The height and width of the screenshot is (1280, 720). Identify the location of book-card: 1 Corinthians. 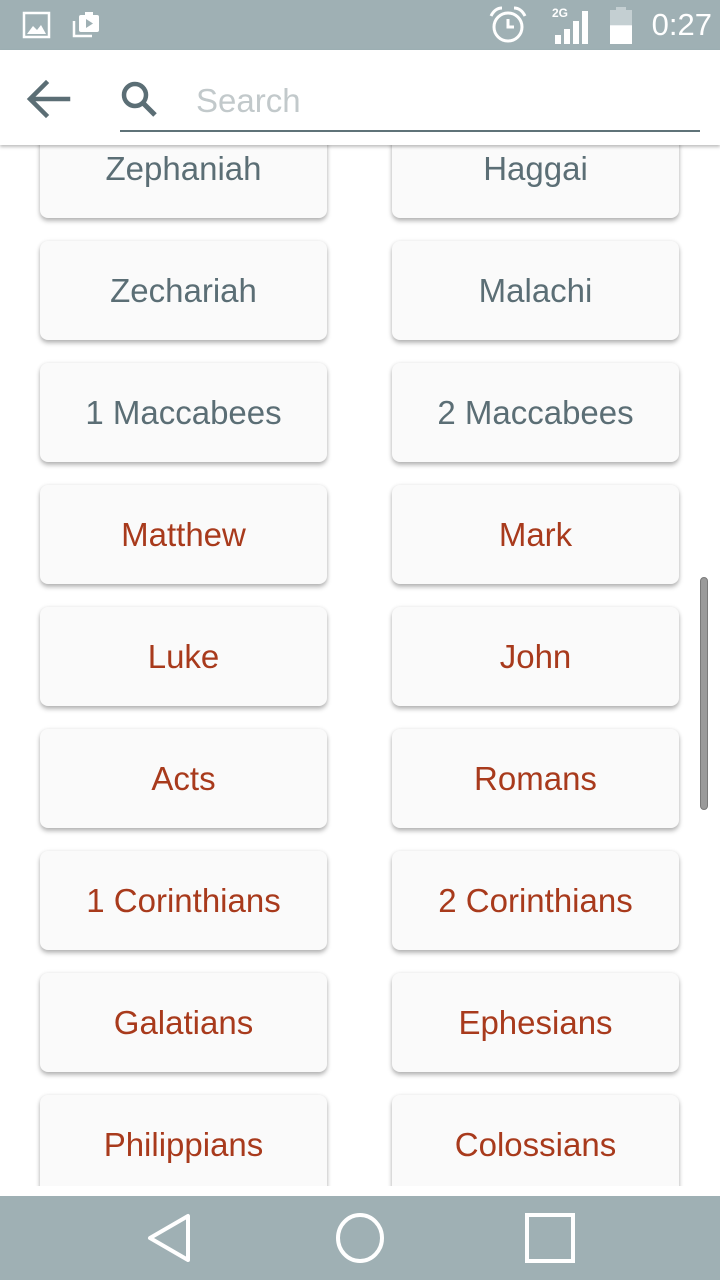
(183, 900).